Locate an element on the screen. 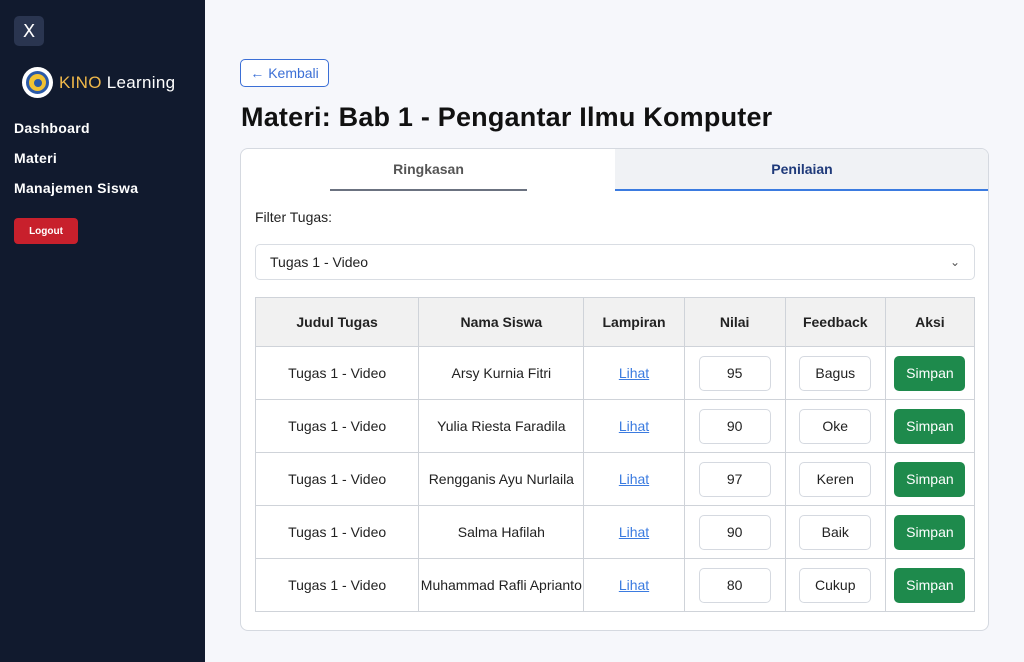 Image resolution: width=1024 pixels, height=662 pixels. cell-nama: Muhammad Rafli Aprianto is located at coordinates (501, 585).